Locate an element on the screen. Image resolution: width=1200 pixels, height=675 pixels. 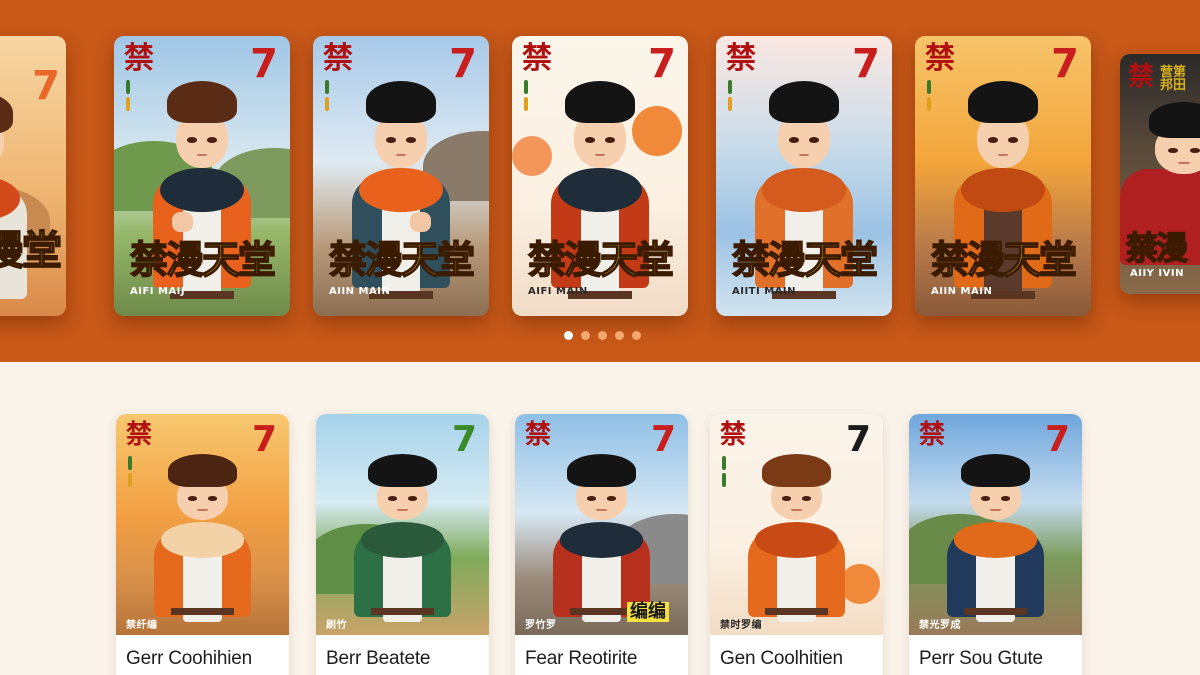
comic-cover: 禁 7 禁光罗成 is located at coordinates (995, 524).